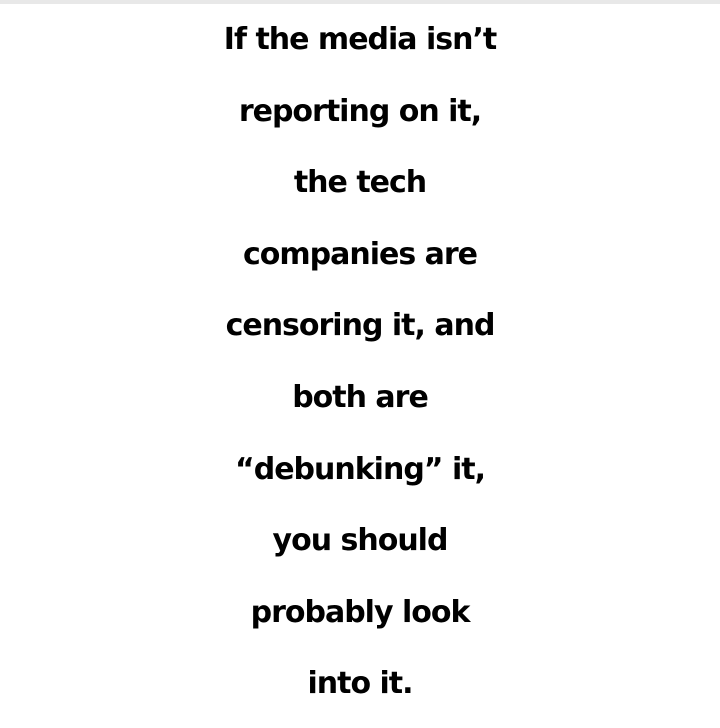 The height and width of the screenshot is (728, 720). What do you see at coordinates (360, 612) in the screenshot?
I see `quote-line: probably look` at bounding box center [360, 612].